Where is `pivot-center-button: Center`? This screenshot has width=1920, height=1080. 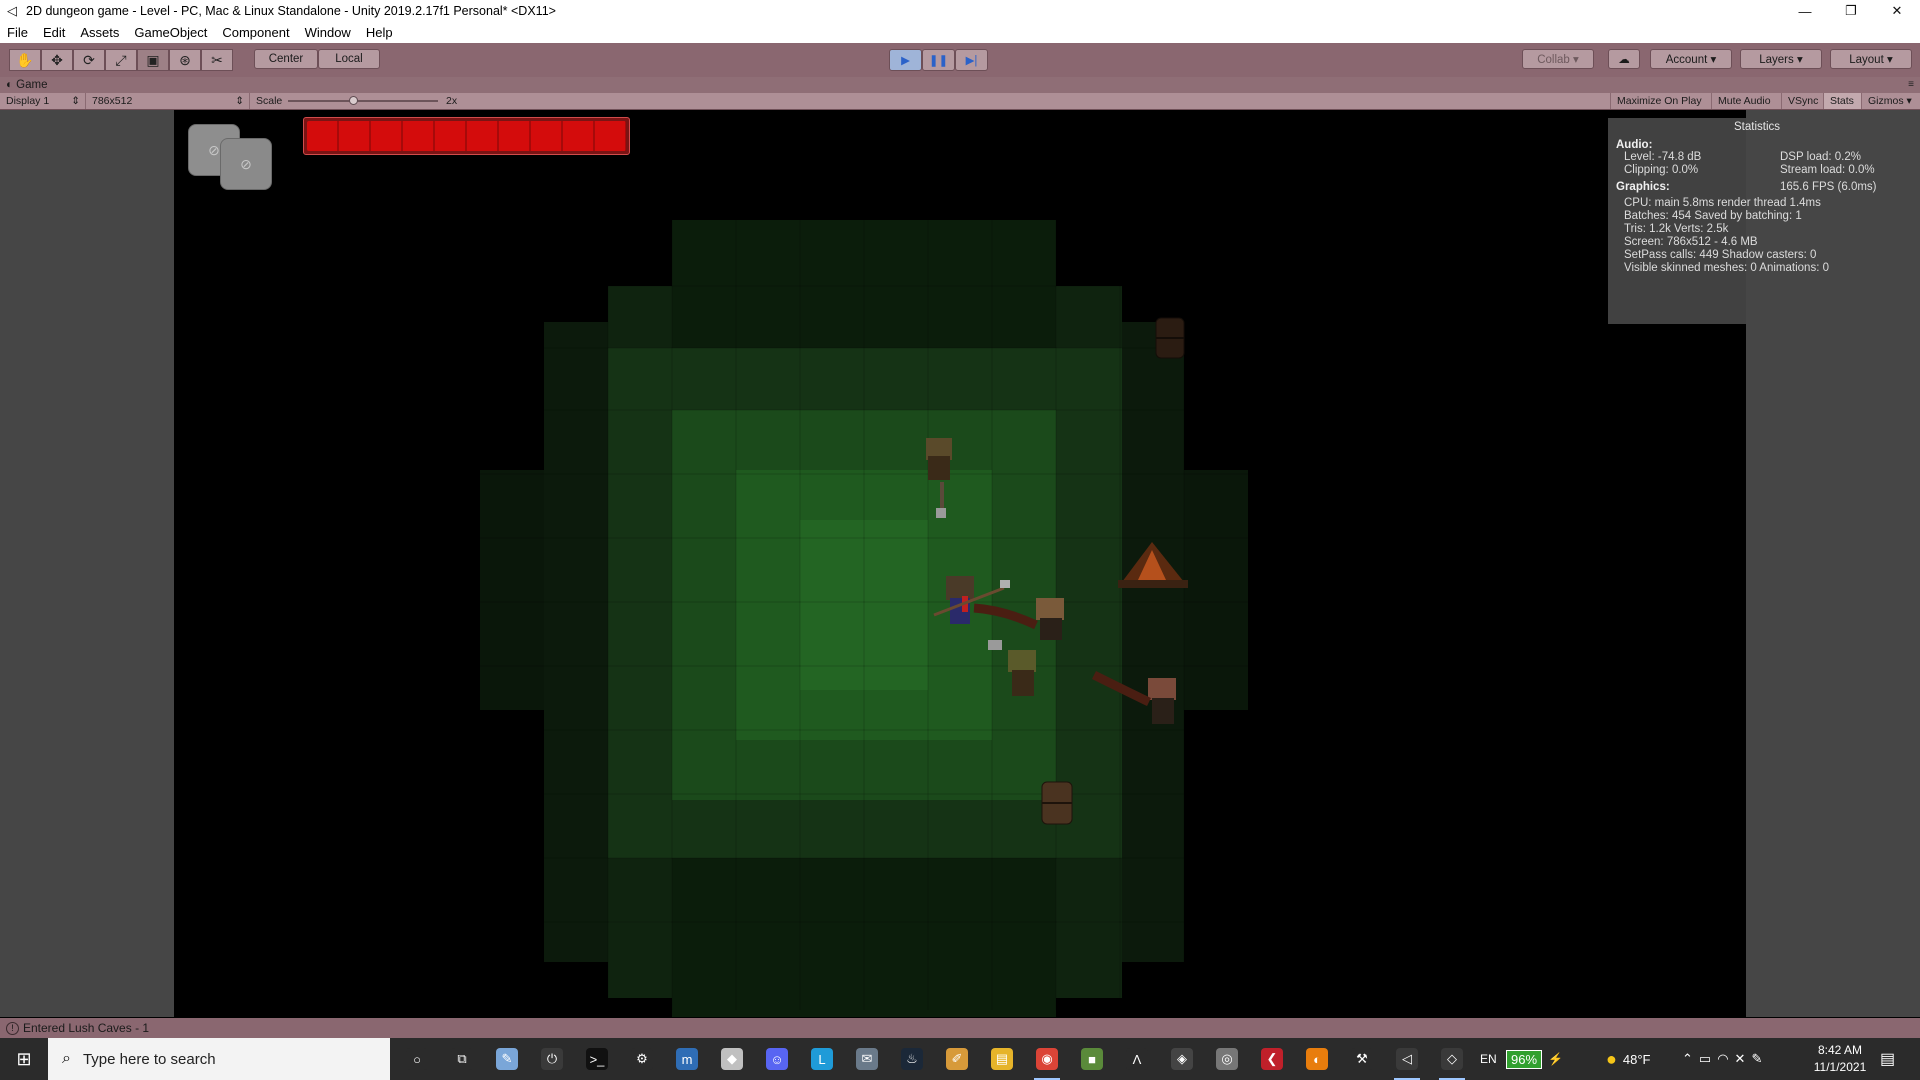 pivot-center-button: Center is located at coordinates (286, 59).